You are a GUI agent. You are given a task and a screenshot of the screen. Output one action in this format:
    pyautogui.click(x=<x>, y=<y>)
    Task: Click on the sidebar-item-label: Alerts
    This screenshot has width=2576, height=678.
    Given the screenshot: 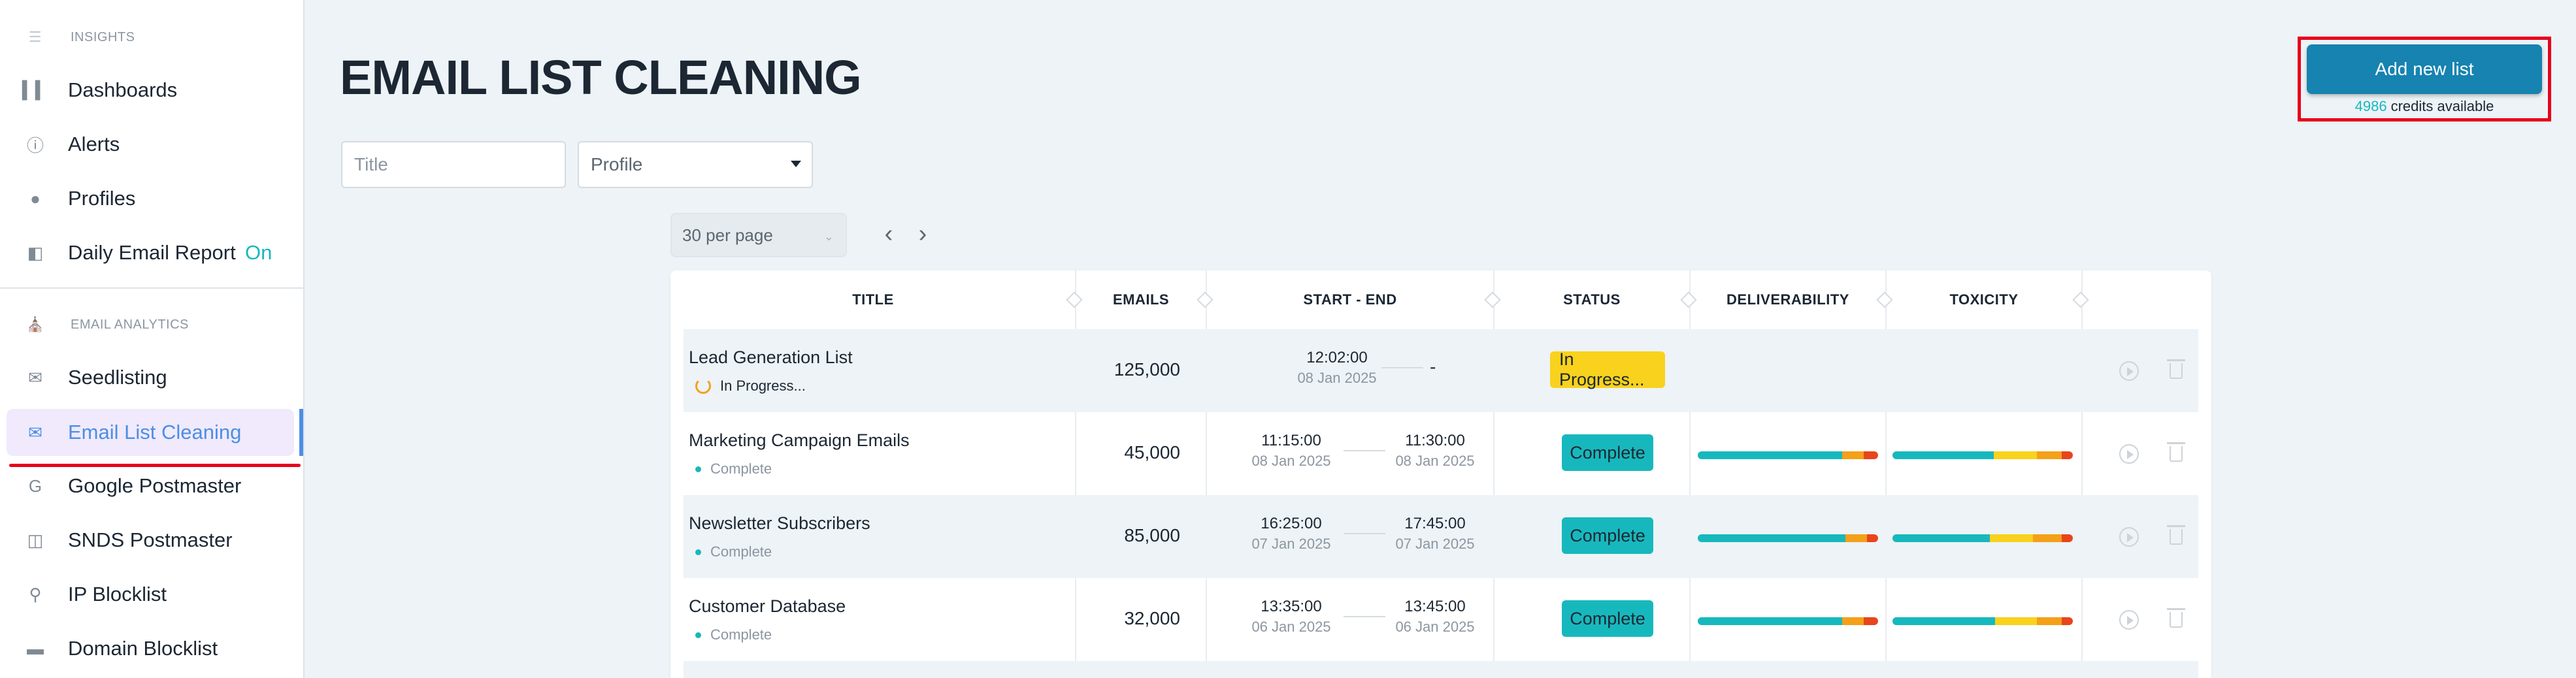 What is the action you would take?
    pyautogui.click(x=94, y=144)
    